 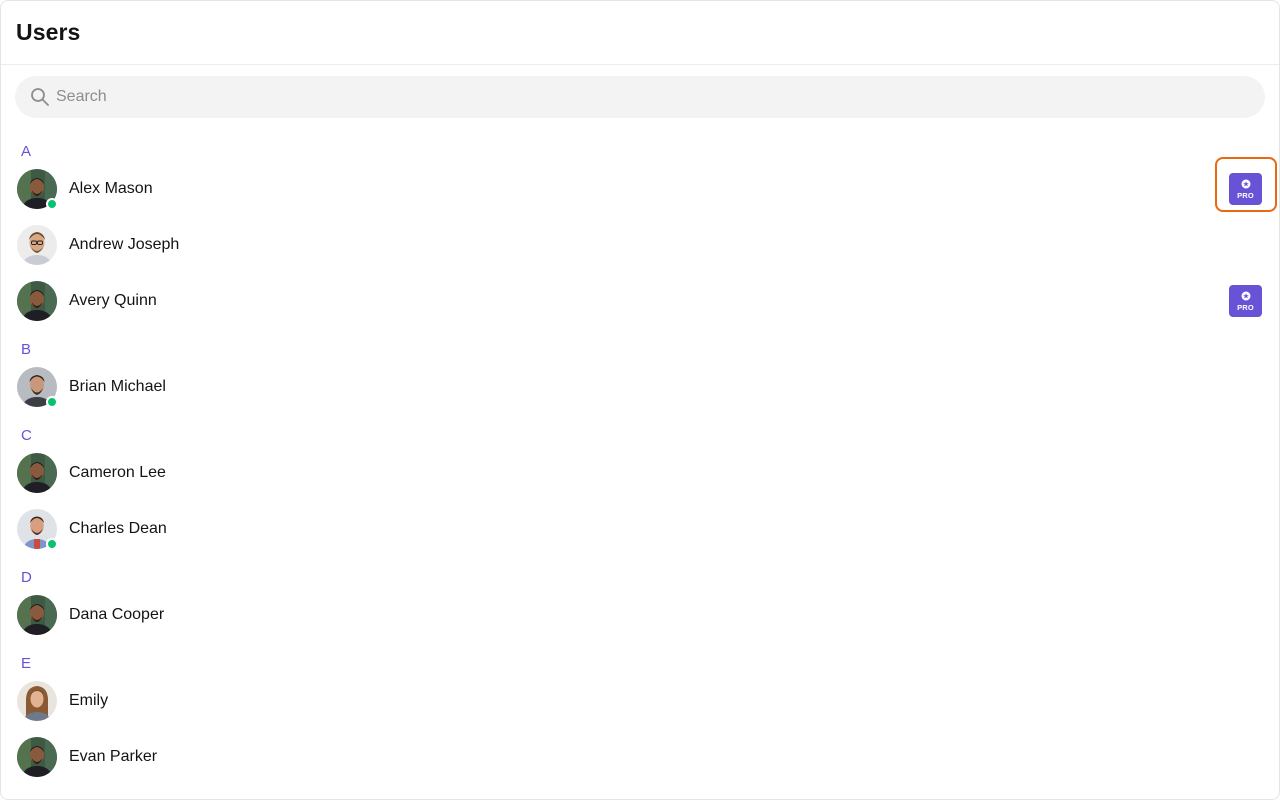 I want to click on user-name: Dana Cooper, so click(x=117, y=614).